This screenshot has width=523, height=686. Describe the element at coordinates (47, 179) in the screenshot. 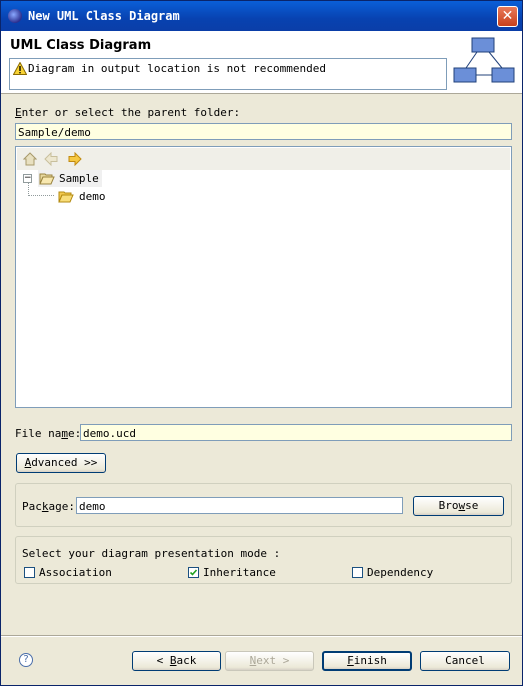

I see `open-folder-icon` at that location.